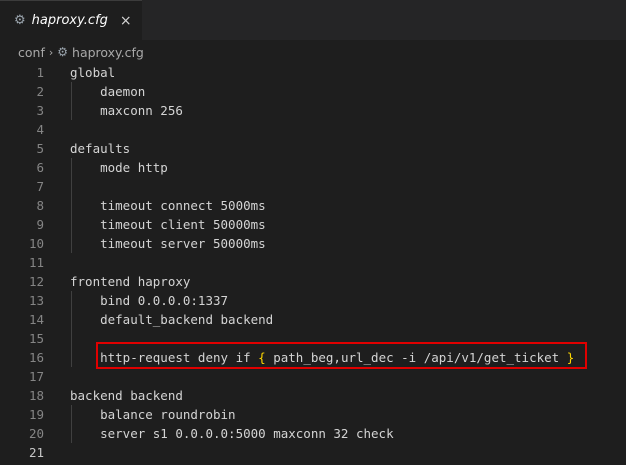 The width and height of the screenshot is (626, 465). Describe the element at coordinates (40, 129) in the screenshot. I see `line-number: 4` at that location.